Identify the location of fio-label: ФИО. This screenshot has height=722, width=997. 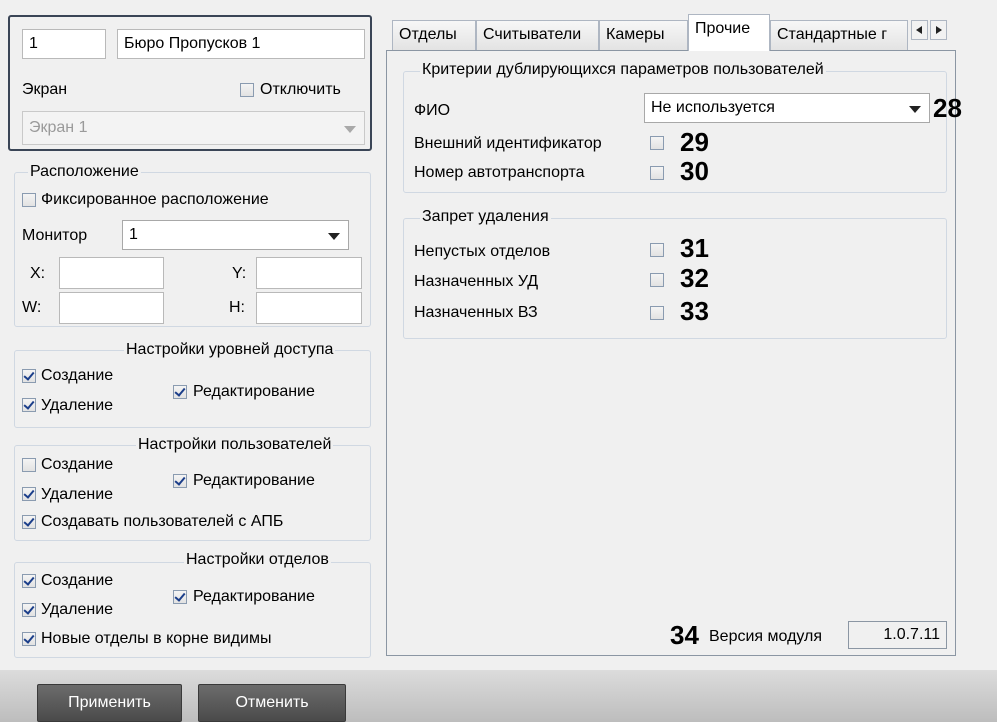
(432, 110).